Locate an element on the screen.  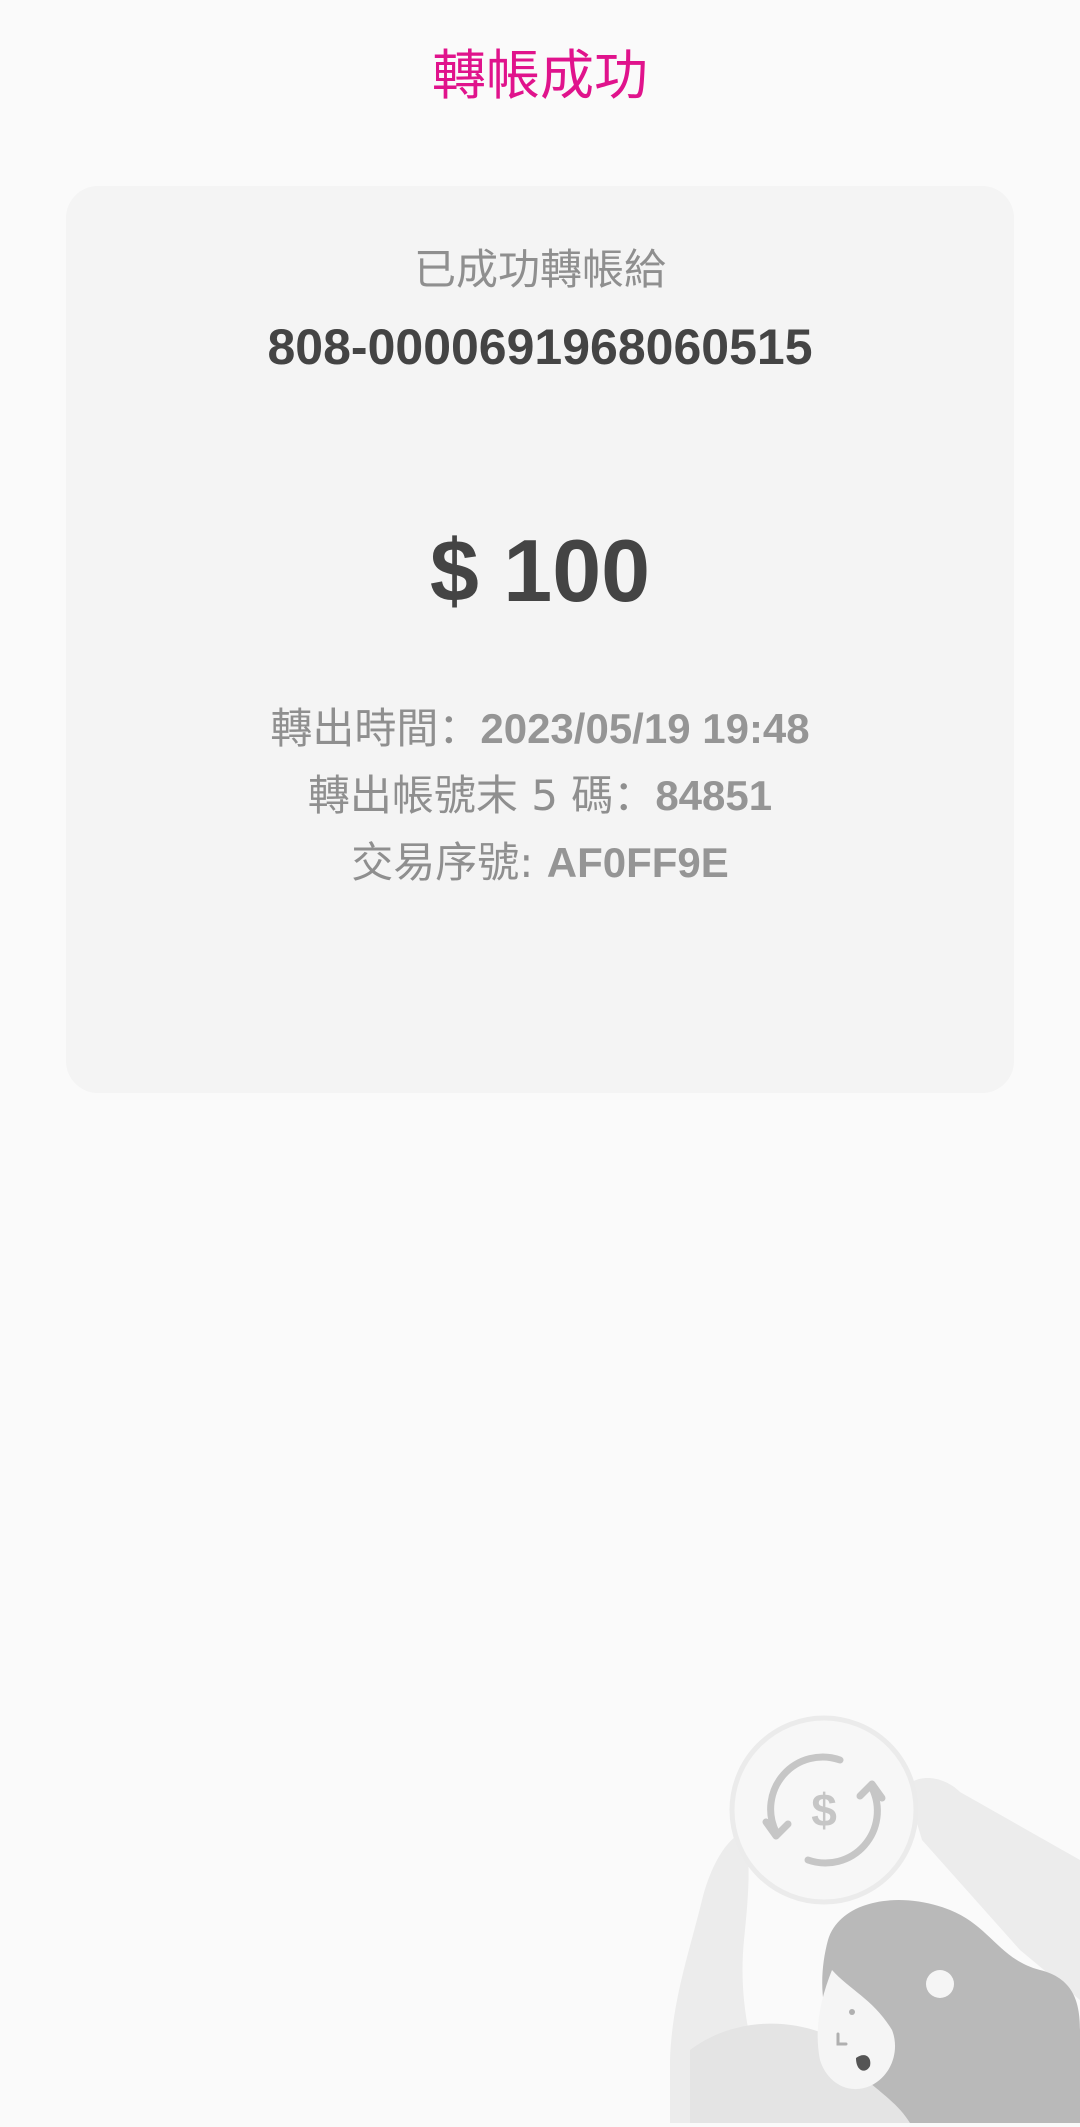
source-account-last5-value: 84851 is located at coordinates (714, 795).